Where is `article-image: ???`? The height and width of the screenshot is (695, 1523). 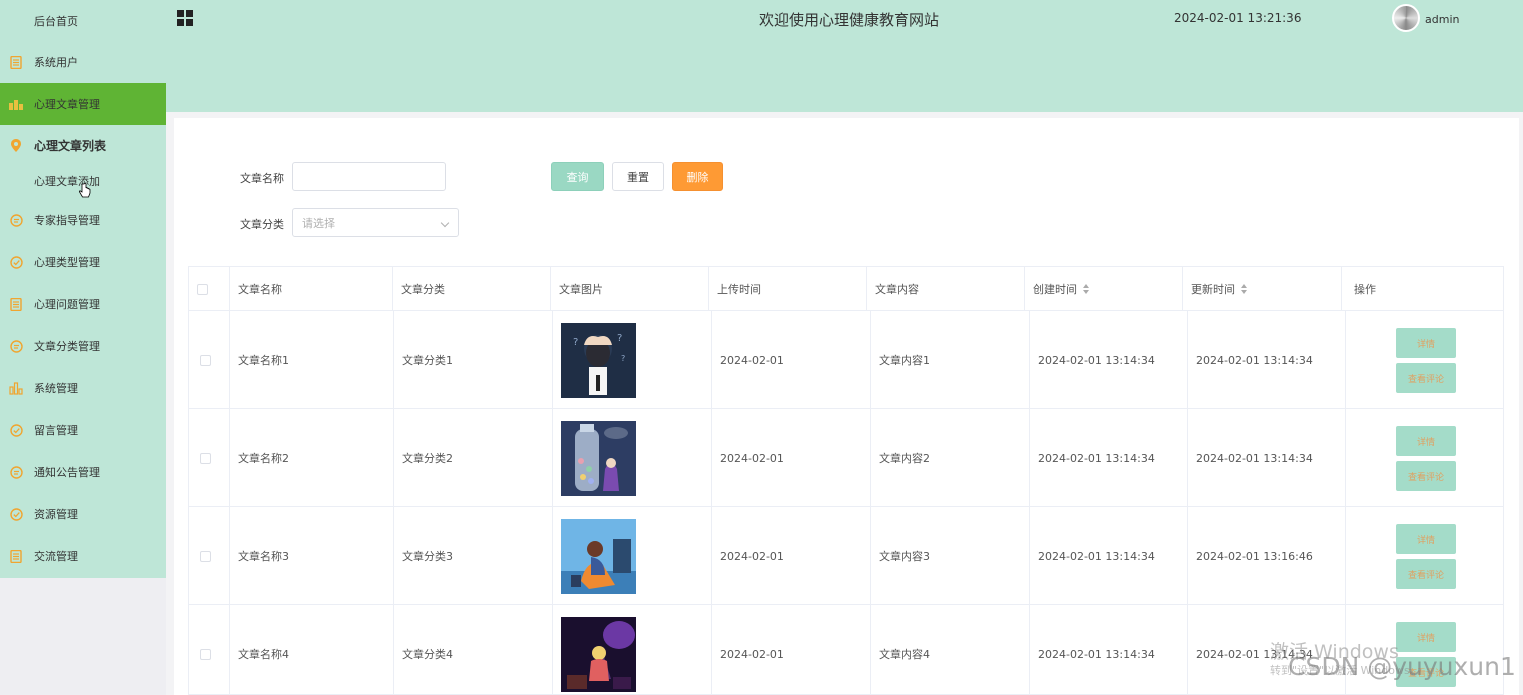
article-image: ??? is located at coordinates (598, 360).